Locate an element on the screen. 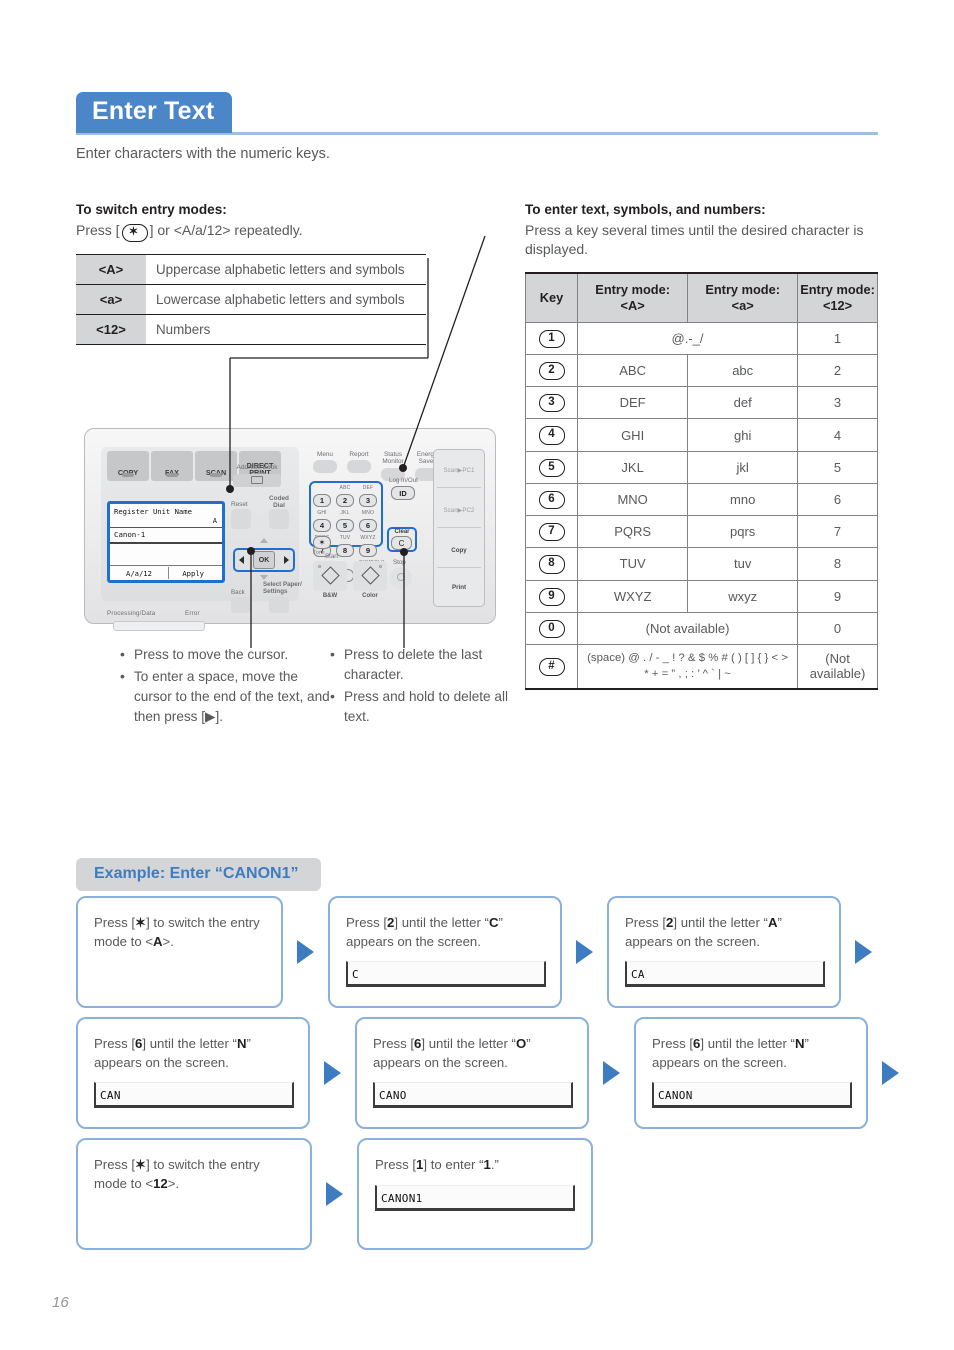 The image size is (954, 1350). error-label: Error is located at coordinates (192, 613).